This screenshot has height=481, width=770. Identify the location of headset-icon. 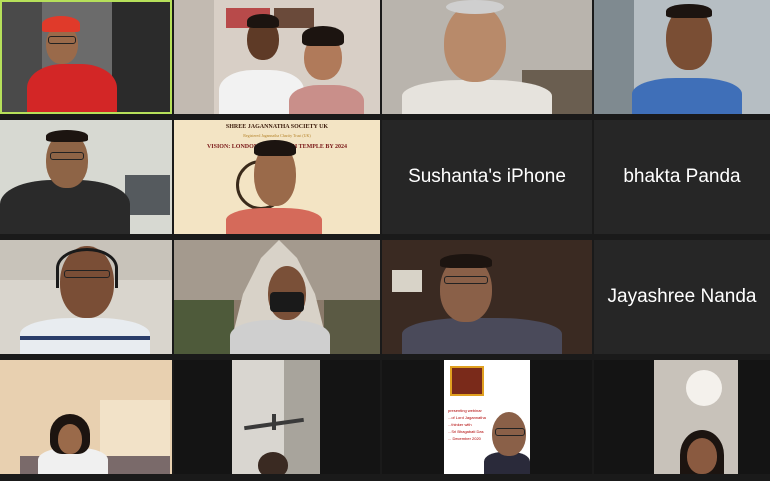
(87, 268).